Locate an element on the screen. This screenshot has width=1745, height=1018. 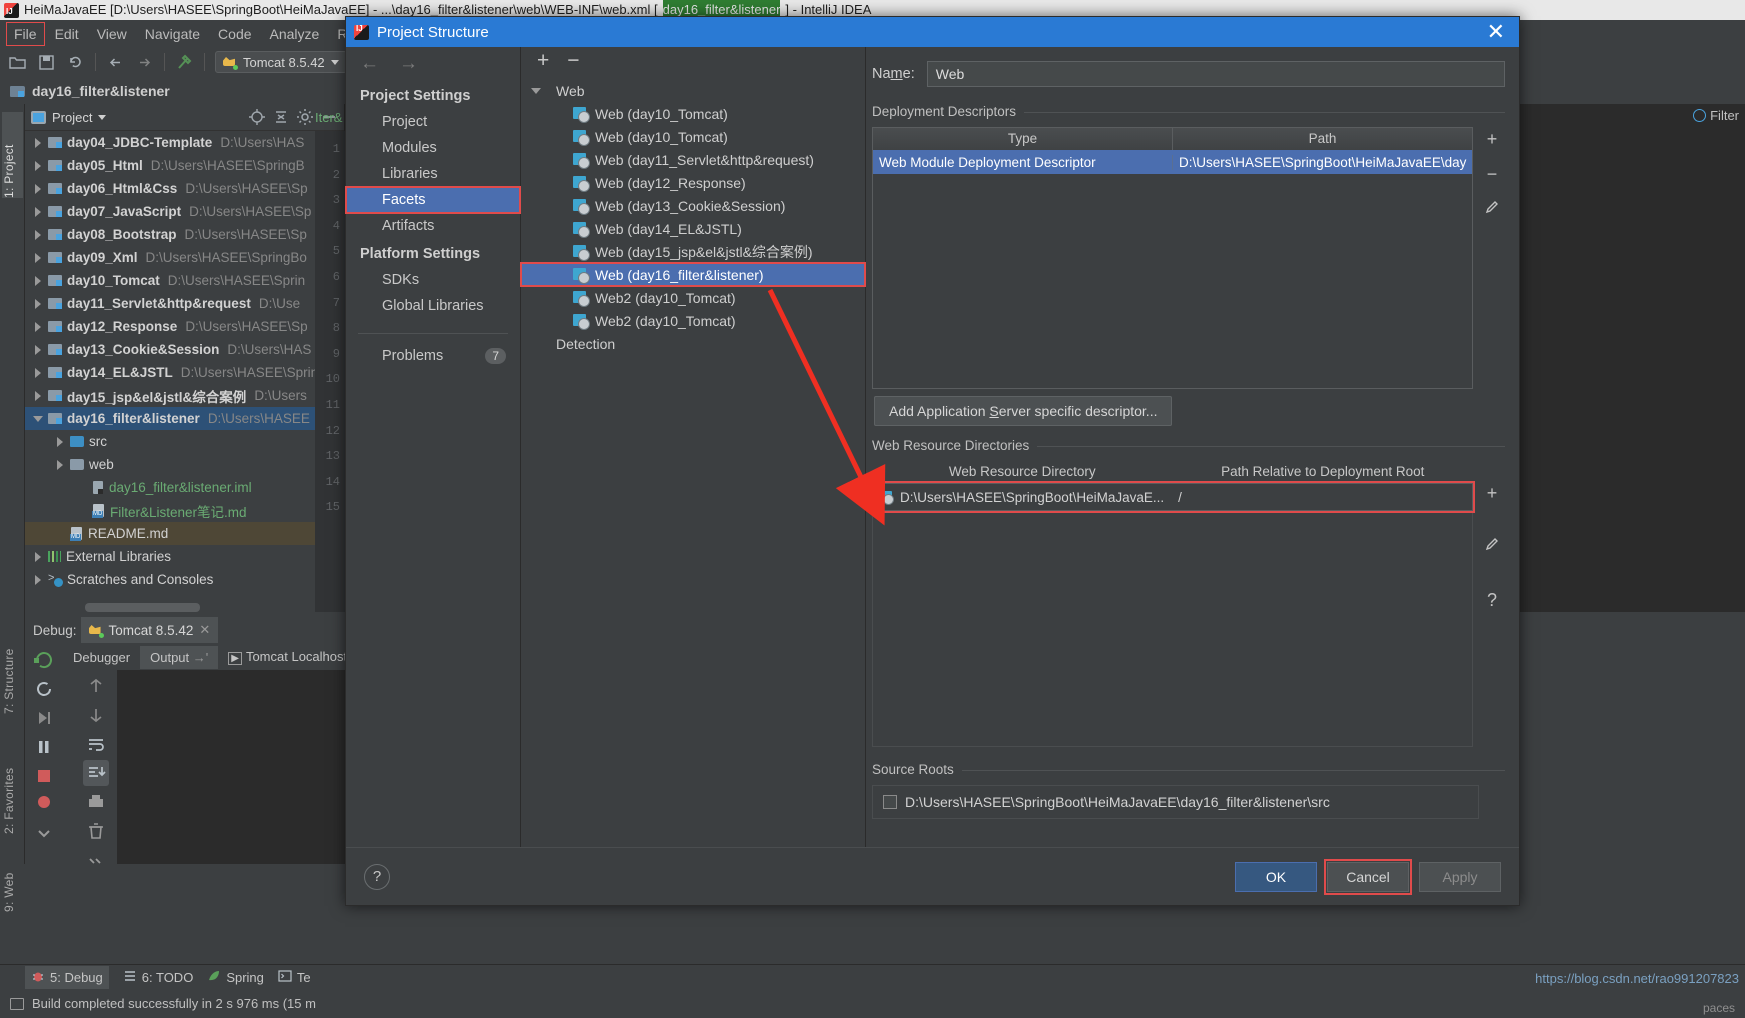
column-header-relative-path: Path Relative to Deployment Root is located at coordinates (1323, 472).